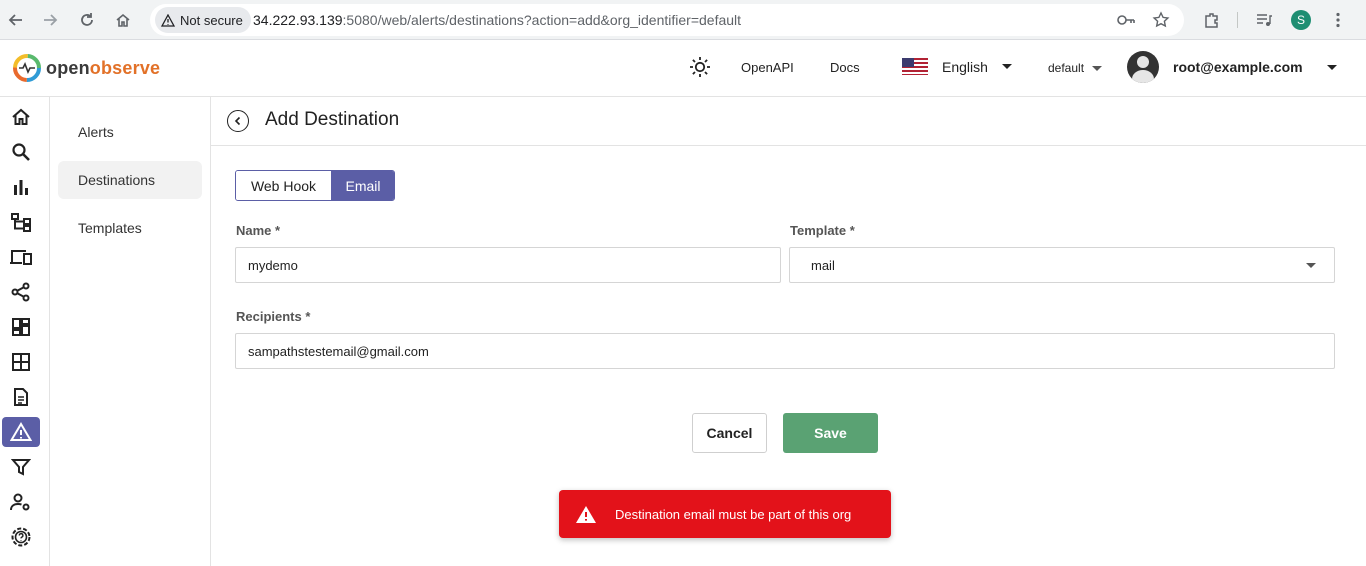 The width and height of the screenshot is (1366, 566). What do you see at coordinates (21, 222) in the screenshot?
I see `hierarchy-icon` at bounding box center [21, 222].